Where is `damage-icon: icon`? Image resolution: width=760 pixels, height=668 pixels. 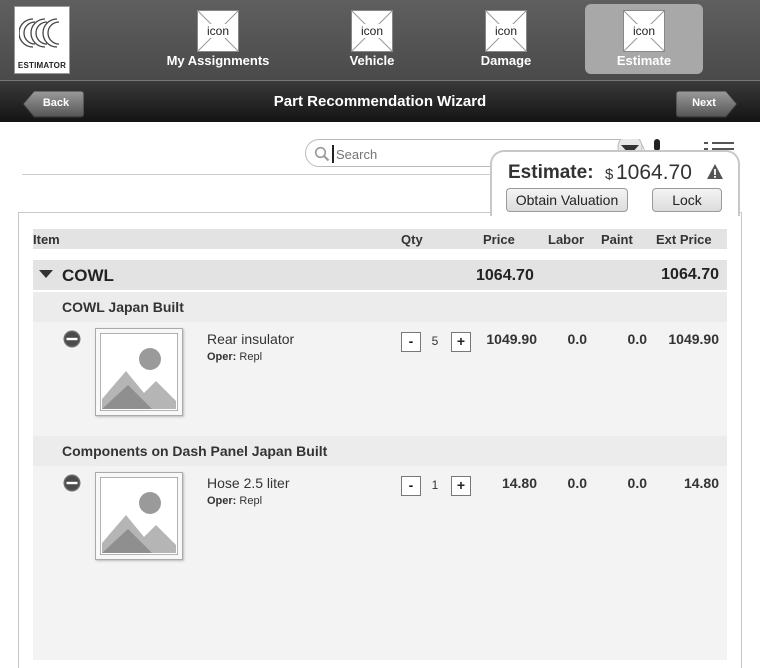 damage-icon: icon is located at coordinates (506, 31).